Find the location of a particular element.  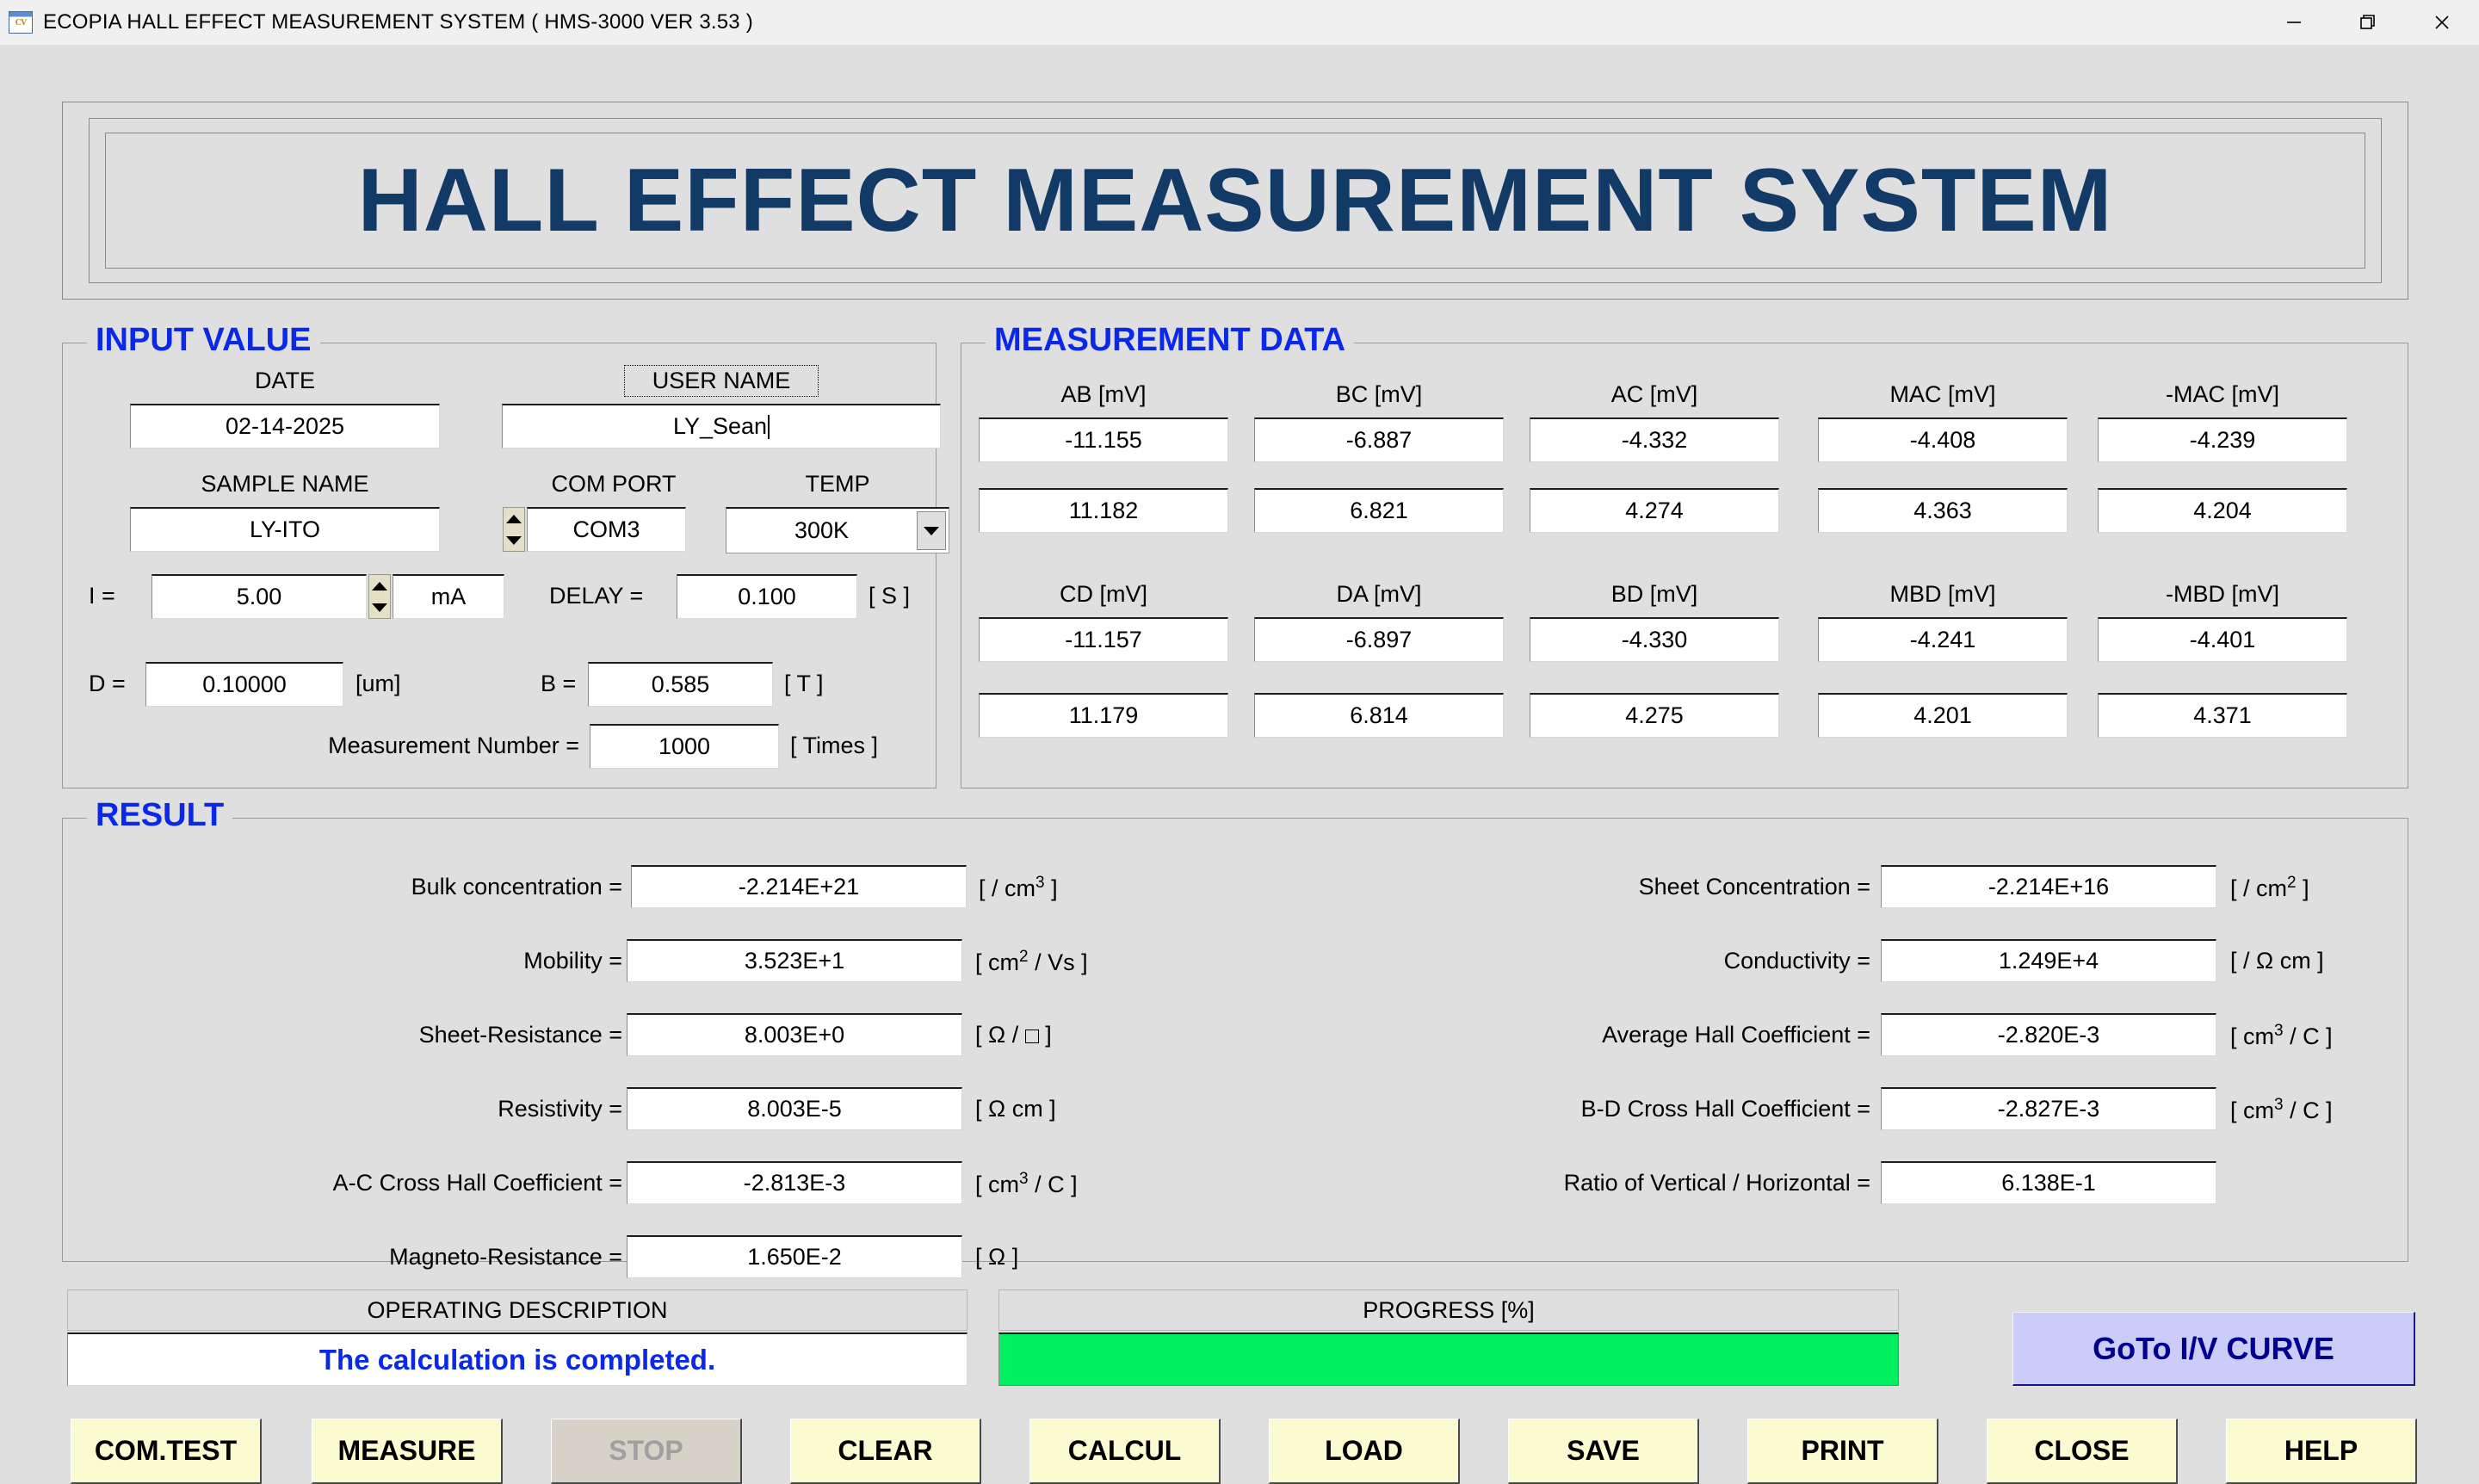

com-test-button: COM.TEST is located at coordinates (166, 1451).